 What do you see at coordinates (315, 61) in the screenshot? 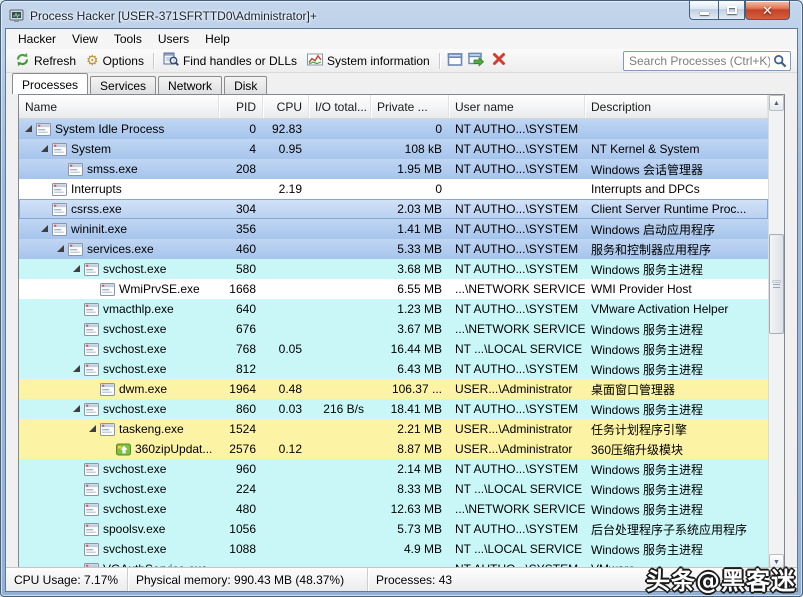
I see `system-information-icon` at bounding box center [315, 61].